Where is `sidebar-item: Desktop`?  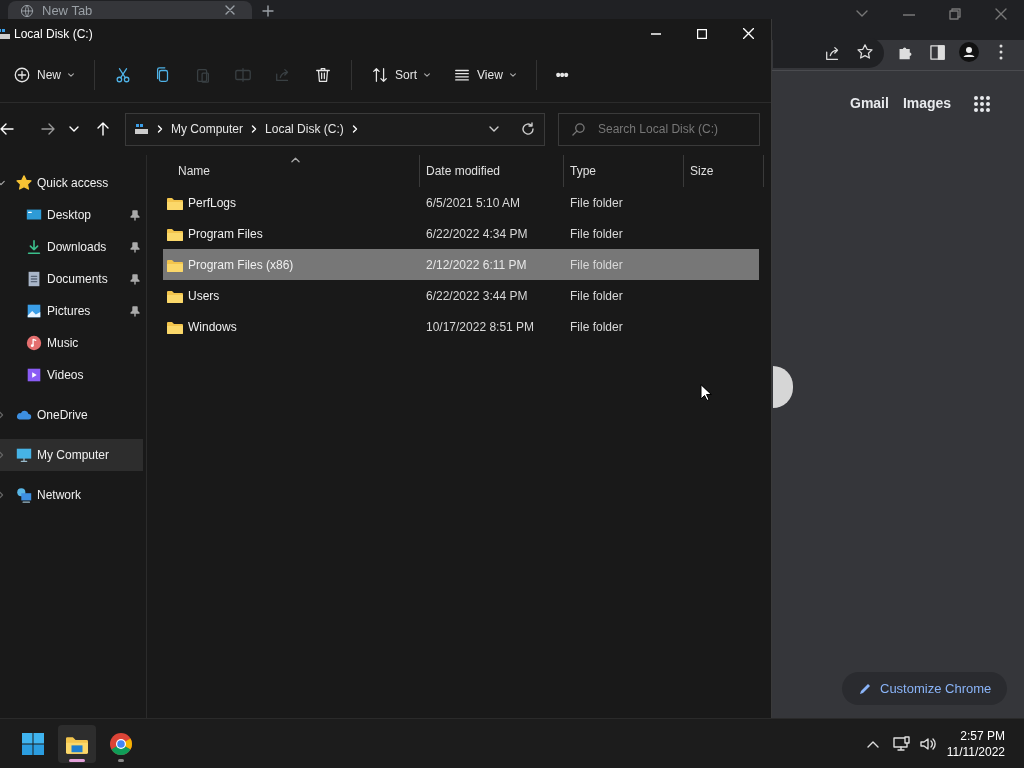 sidebar-item: Desktop is located at coordinates (71, 215).